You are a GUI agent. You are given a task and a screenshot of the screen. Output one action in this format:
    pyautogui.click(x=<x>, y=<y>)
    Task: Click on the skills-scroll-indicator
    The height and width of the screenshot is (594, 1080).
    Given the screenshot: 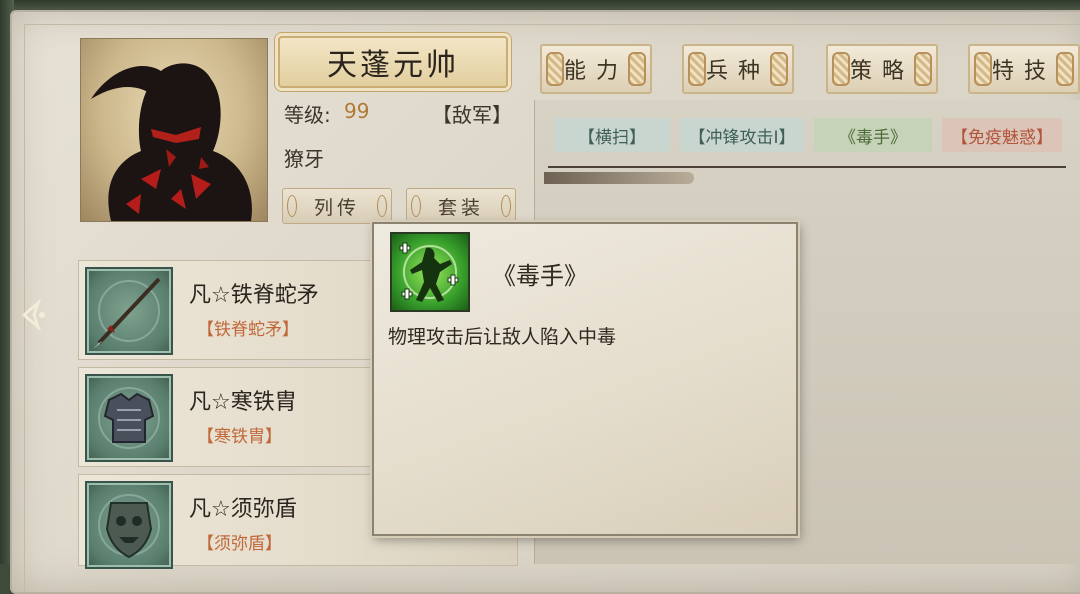 What is the action you would take?
    pyautogui.click(x=619, y=178)
    